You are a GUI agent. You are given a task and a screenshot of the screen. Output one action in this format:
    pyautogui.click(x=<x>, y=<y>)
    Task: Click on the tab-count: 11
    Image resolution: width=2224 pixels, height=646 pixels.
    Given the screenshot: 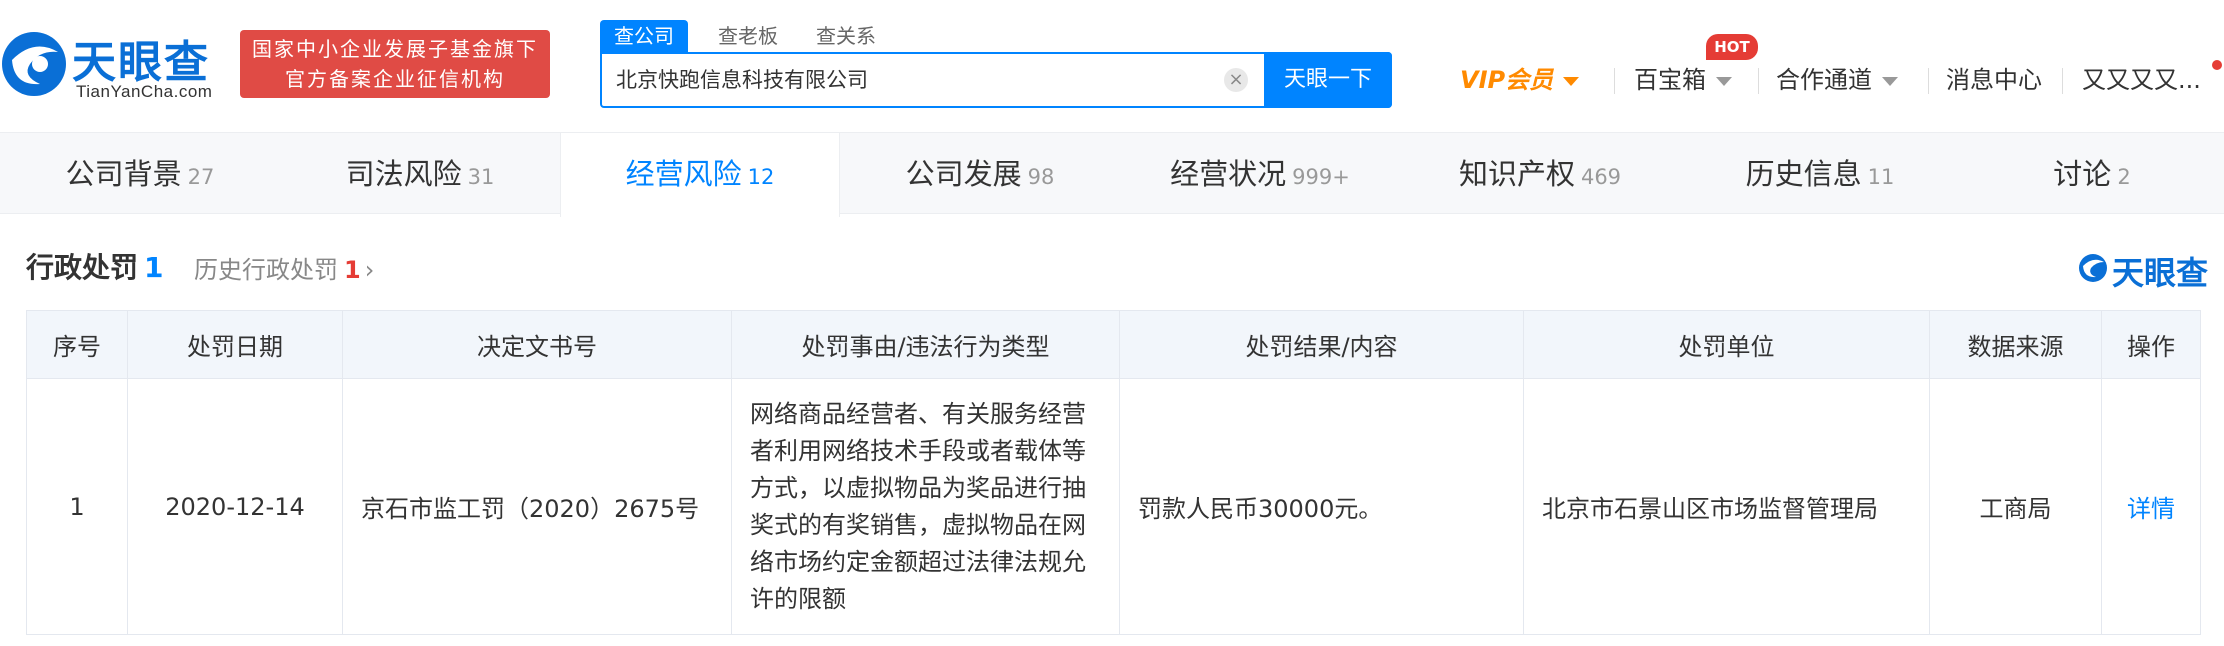 What is the action you would take?
    pyautogui.click(x=1881, y=177)
    